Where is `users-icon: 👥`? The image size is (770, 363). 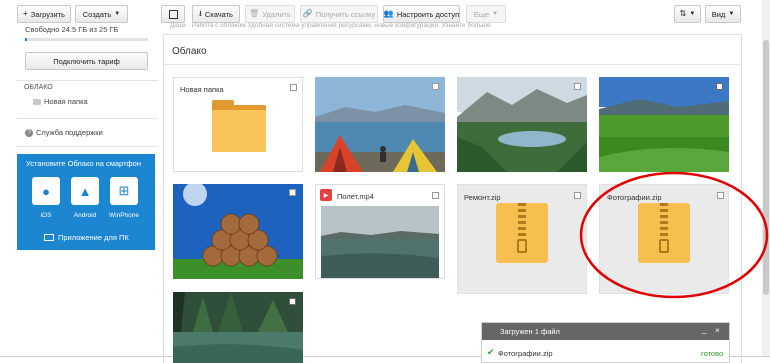
users-icon: 👥 is located at coordinates (388, 13).